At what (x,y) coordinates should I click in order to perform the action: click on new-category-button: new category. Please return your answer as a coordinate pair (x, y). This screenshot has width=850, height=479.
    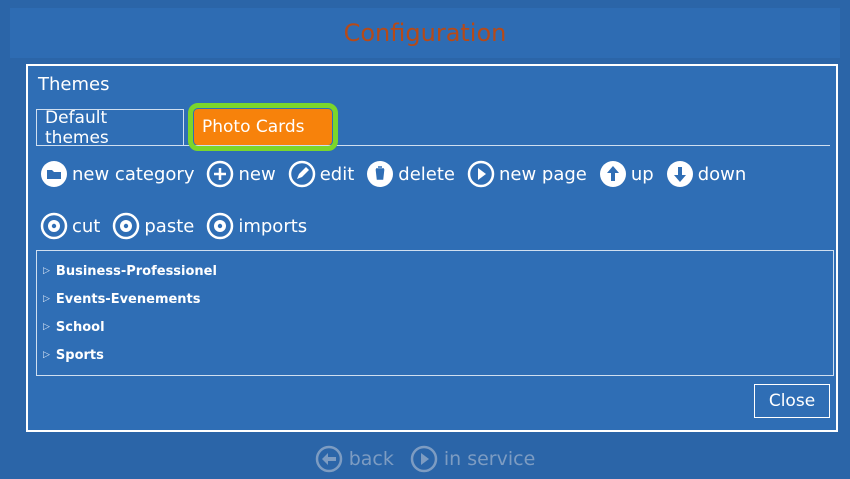
    Looking at the image, I should click on (117, 174).